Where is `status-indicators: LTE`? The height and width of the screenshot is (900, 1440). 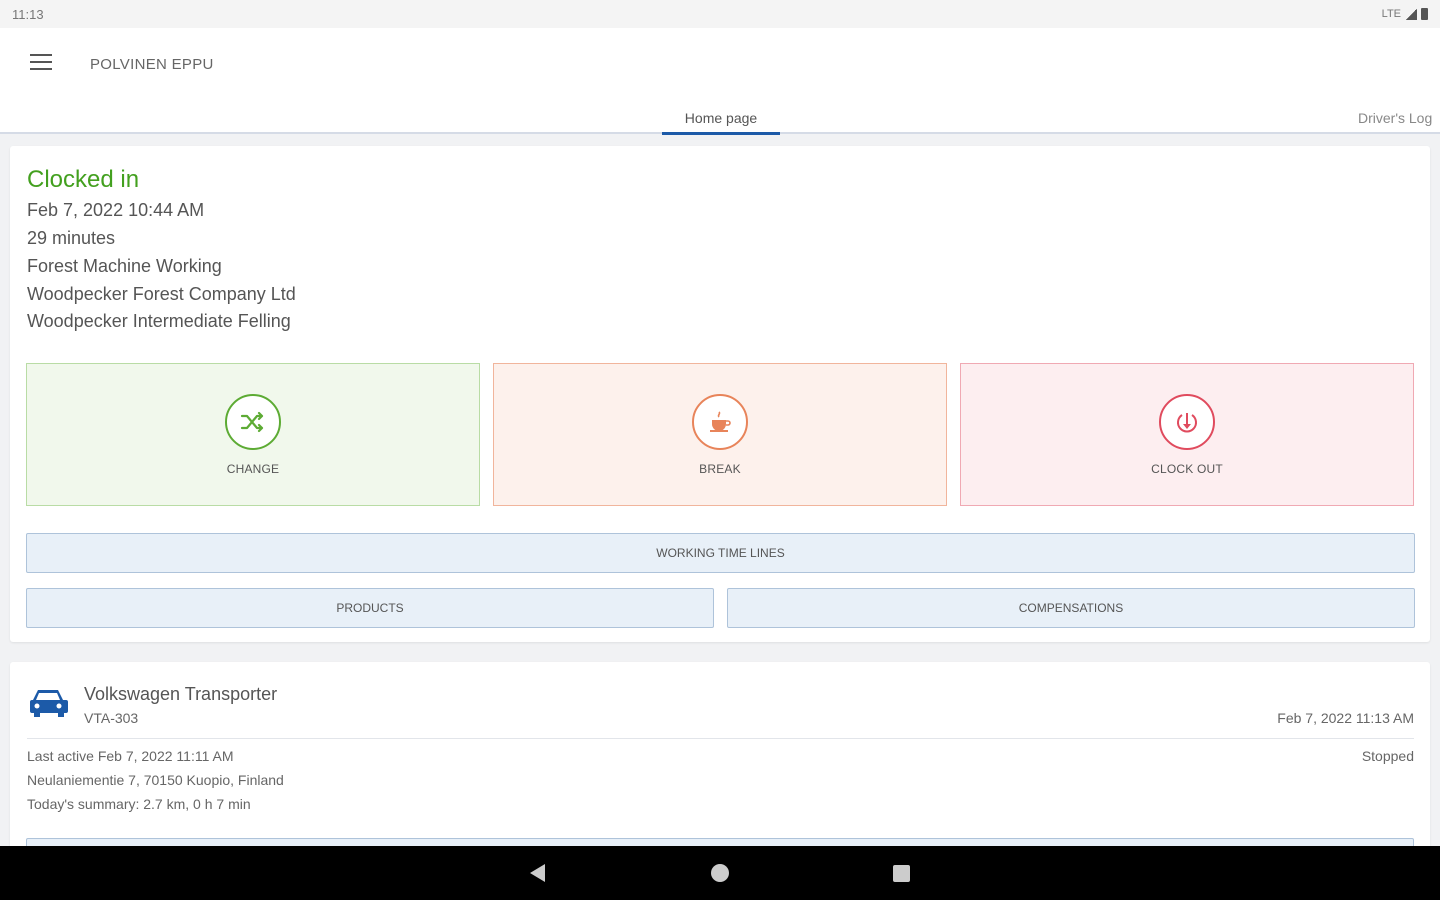 status-indicators: LTE is located at coordinates (1405, 14).